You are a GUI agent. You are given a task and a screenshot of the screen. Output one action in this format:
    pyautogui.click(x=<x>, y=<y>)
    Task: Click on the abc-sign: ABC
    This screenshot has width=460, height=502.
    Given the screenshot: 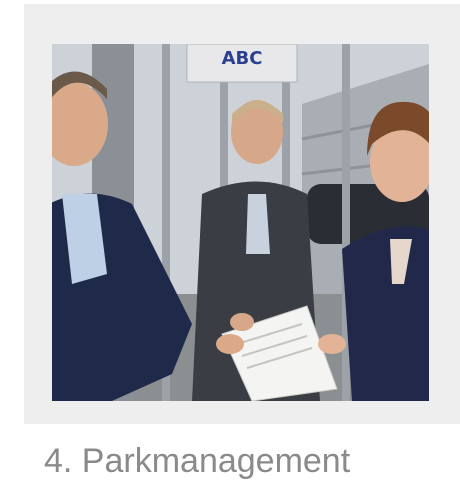 What is the action you would take?
    pyautogui.click(x=242, y=63)
    